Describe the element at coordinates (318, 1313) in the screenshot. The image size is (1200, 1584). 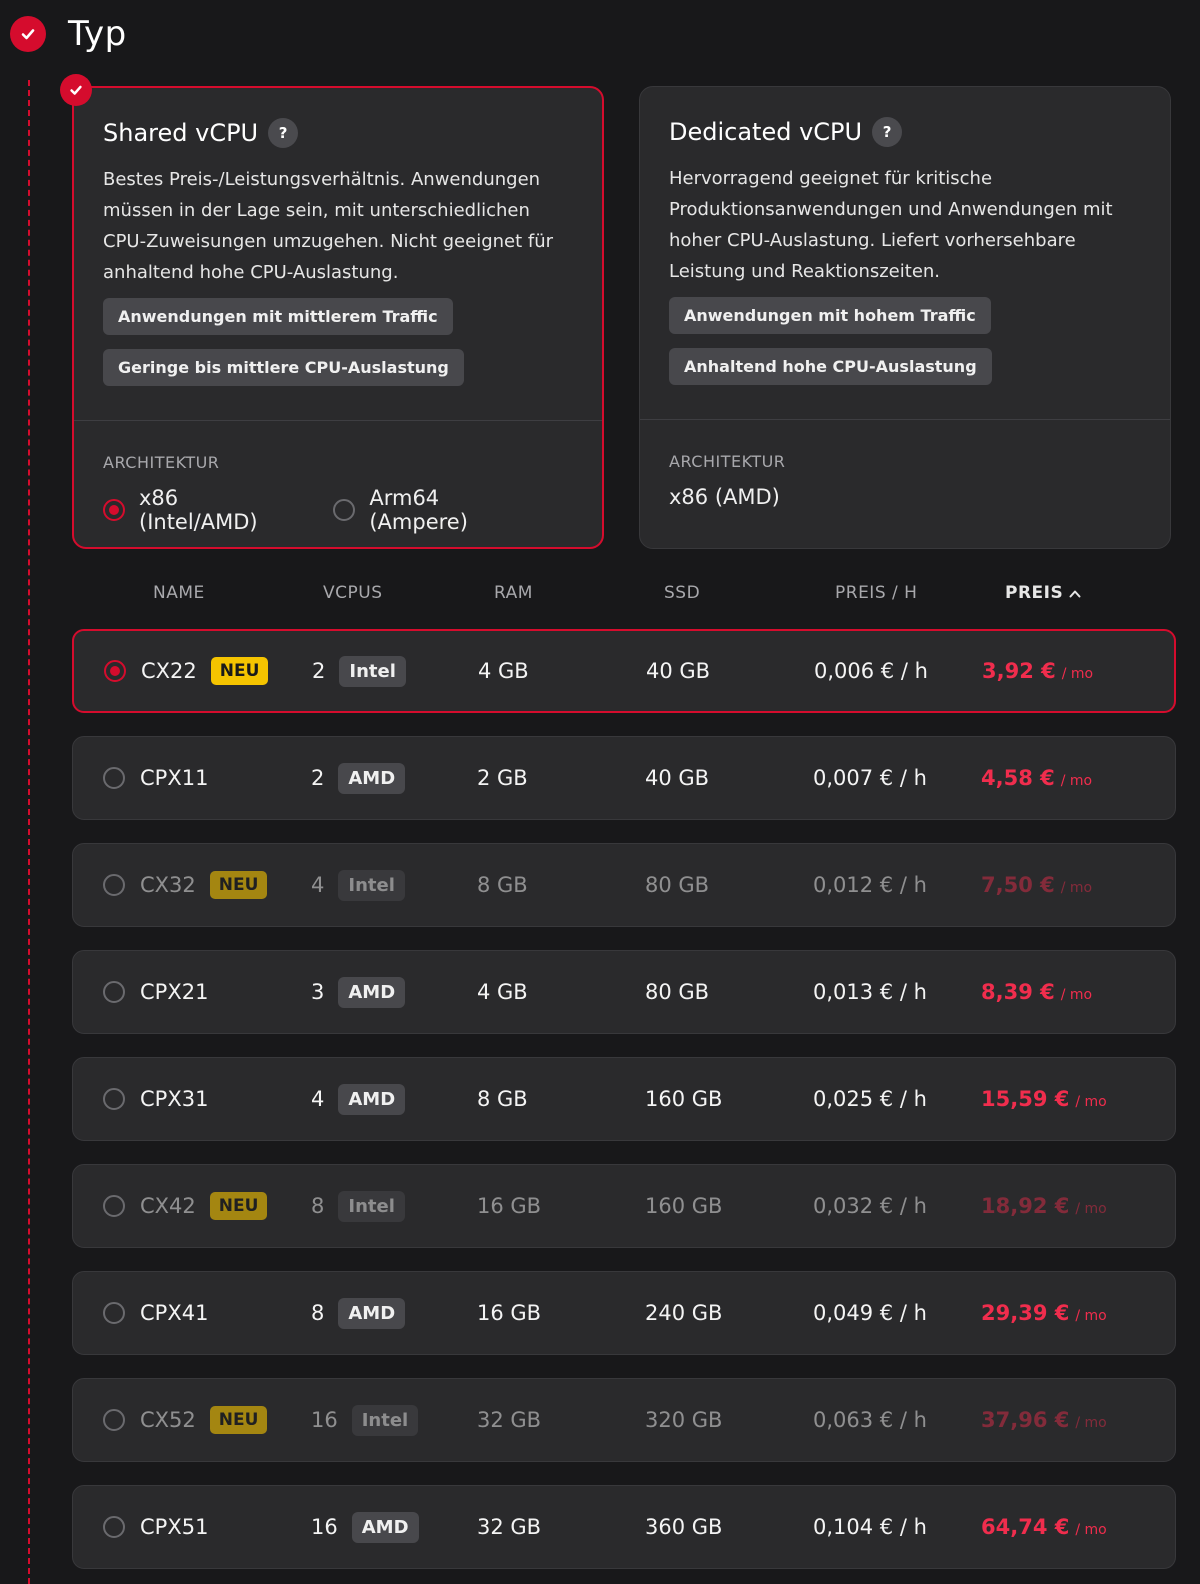
I see `vcpu-count: 8` at that location.